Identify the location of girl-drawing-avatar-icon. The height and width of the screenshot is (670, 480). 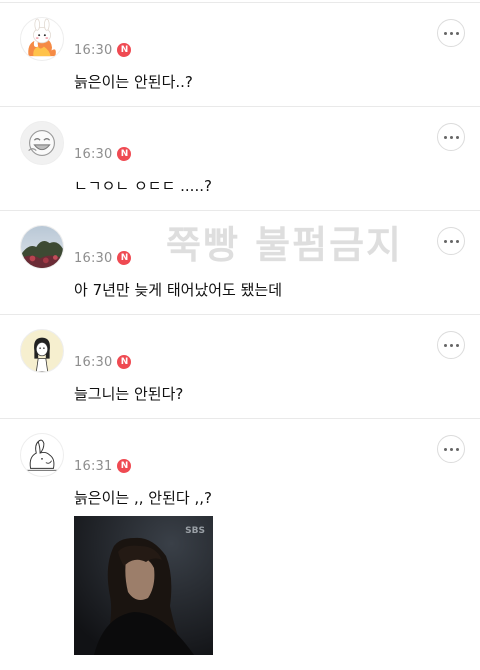
(42, 351).